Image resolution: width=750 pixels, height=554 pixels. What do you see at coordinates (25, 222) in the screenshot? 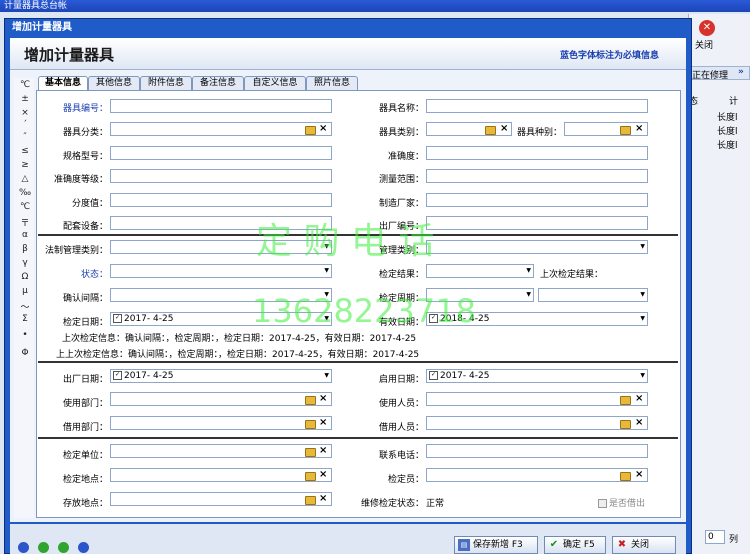
I see `symbol-button: 〒` at bounding box center [25, 222].